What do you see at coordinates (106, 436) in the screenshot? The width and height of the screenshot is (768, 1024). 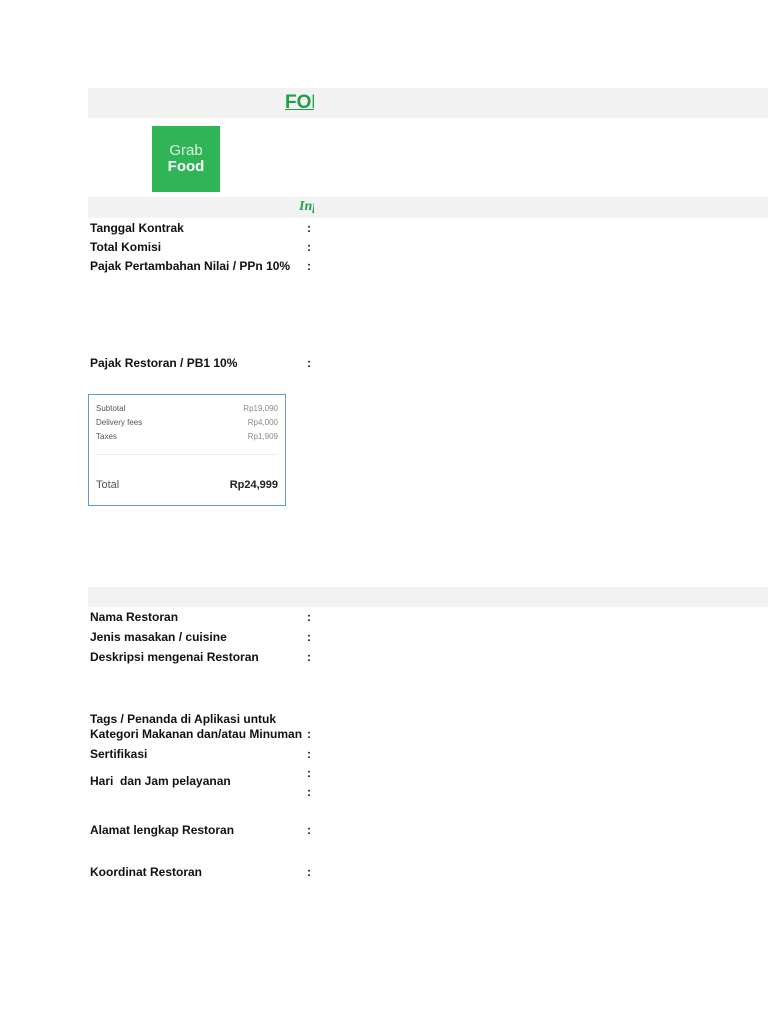 I see `receipt-row-label: Taxes` at bounding box center [106, 436].